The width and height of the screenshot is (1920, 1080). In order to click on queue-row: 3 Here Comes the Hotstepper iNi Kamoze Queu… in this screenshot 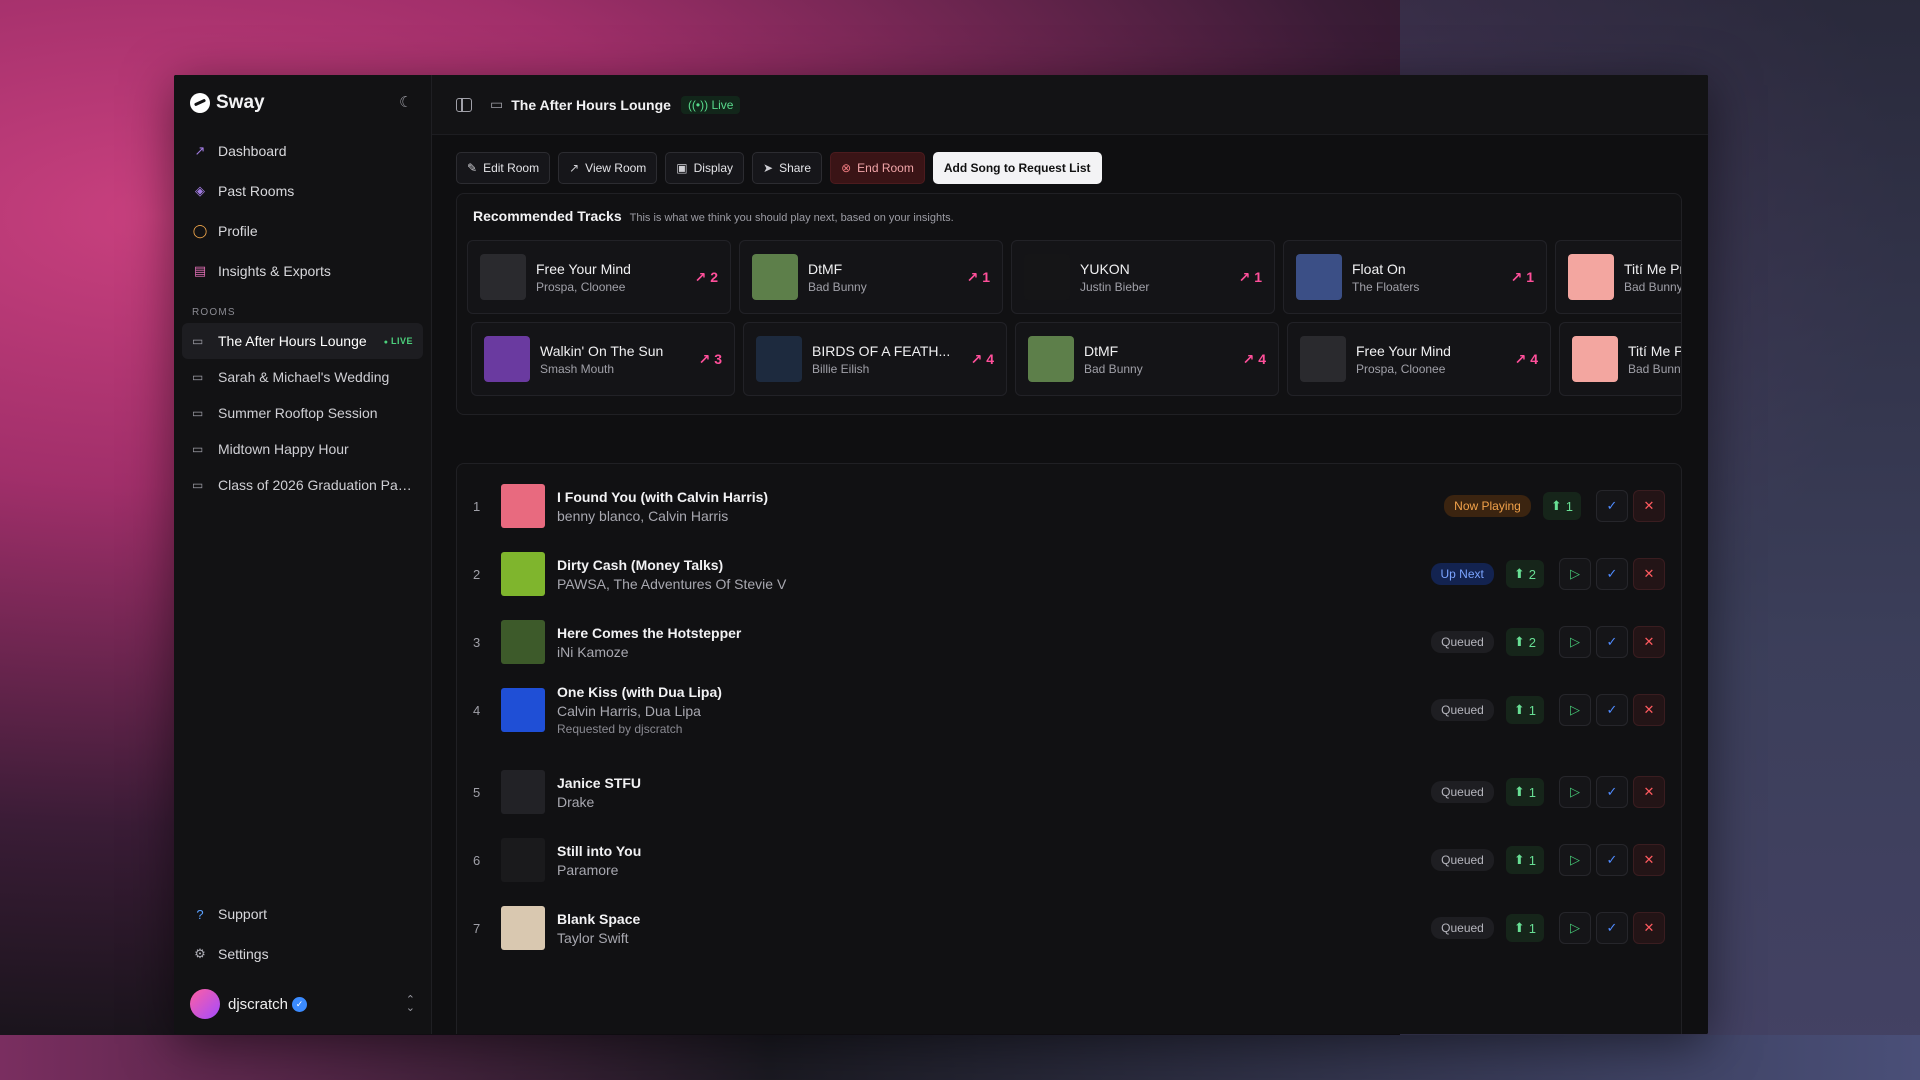, I will do `click(1069, 642)`.